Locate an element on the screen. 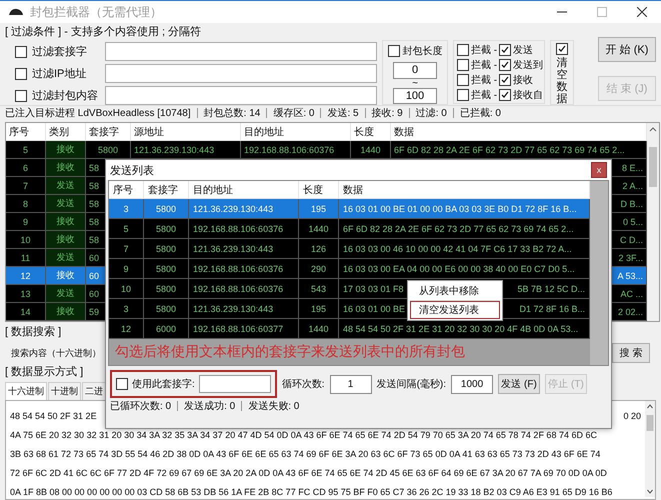  status-item: 已拦截: 0 is located at coordinates (480, 113).